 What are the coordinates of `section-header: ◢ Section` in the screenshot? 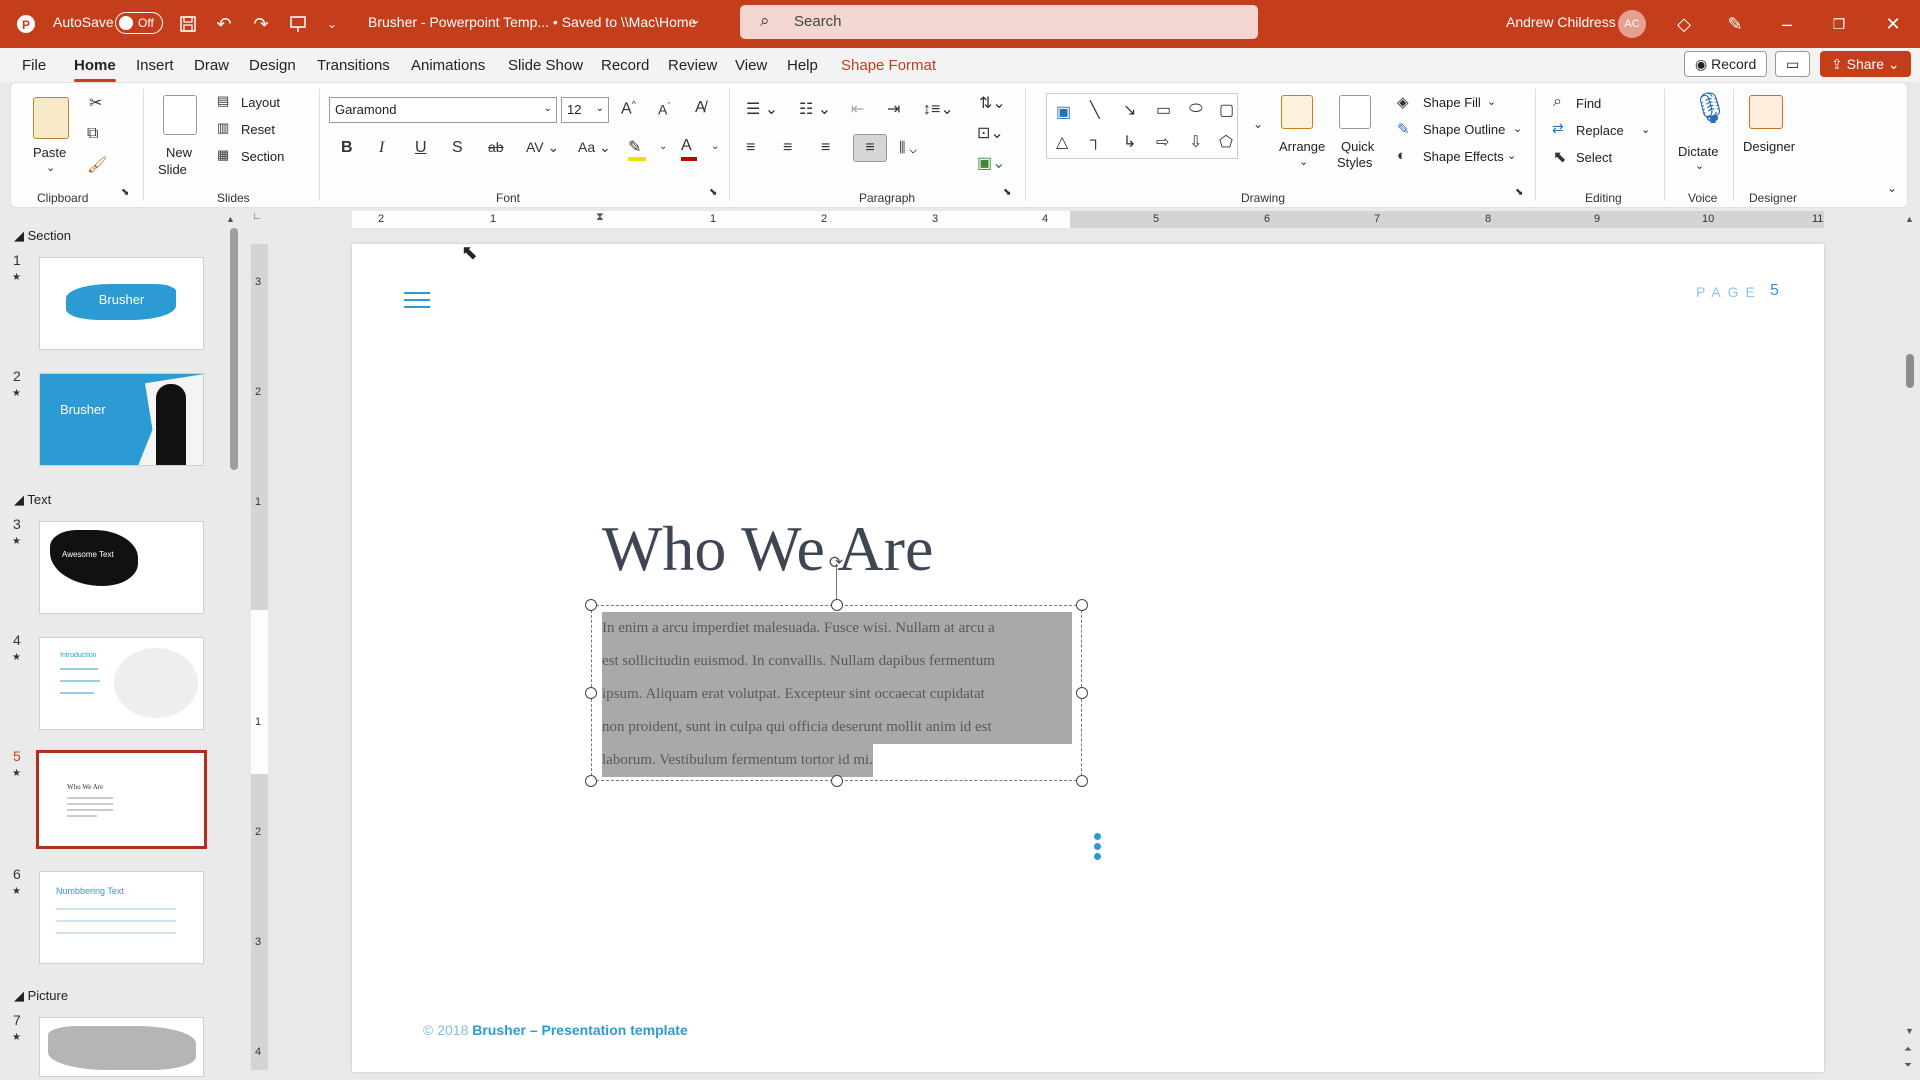 It's located at (42, 236).